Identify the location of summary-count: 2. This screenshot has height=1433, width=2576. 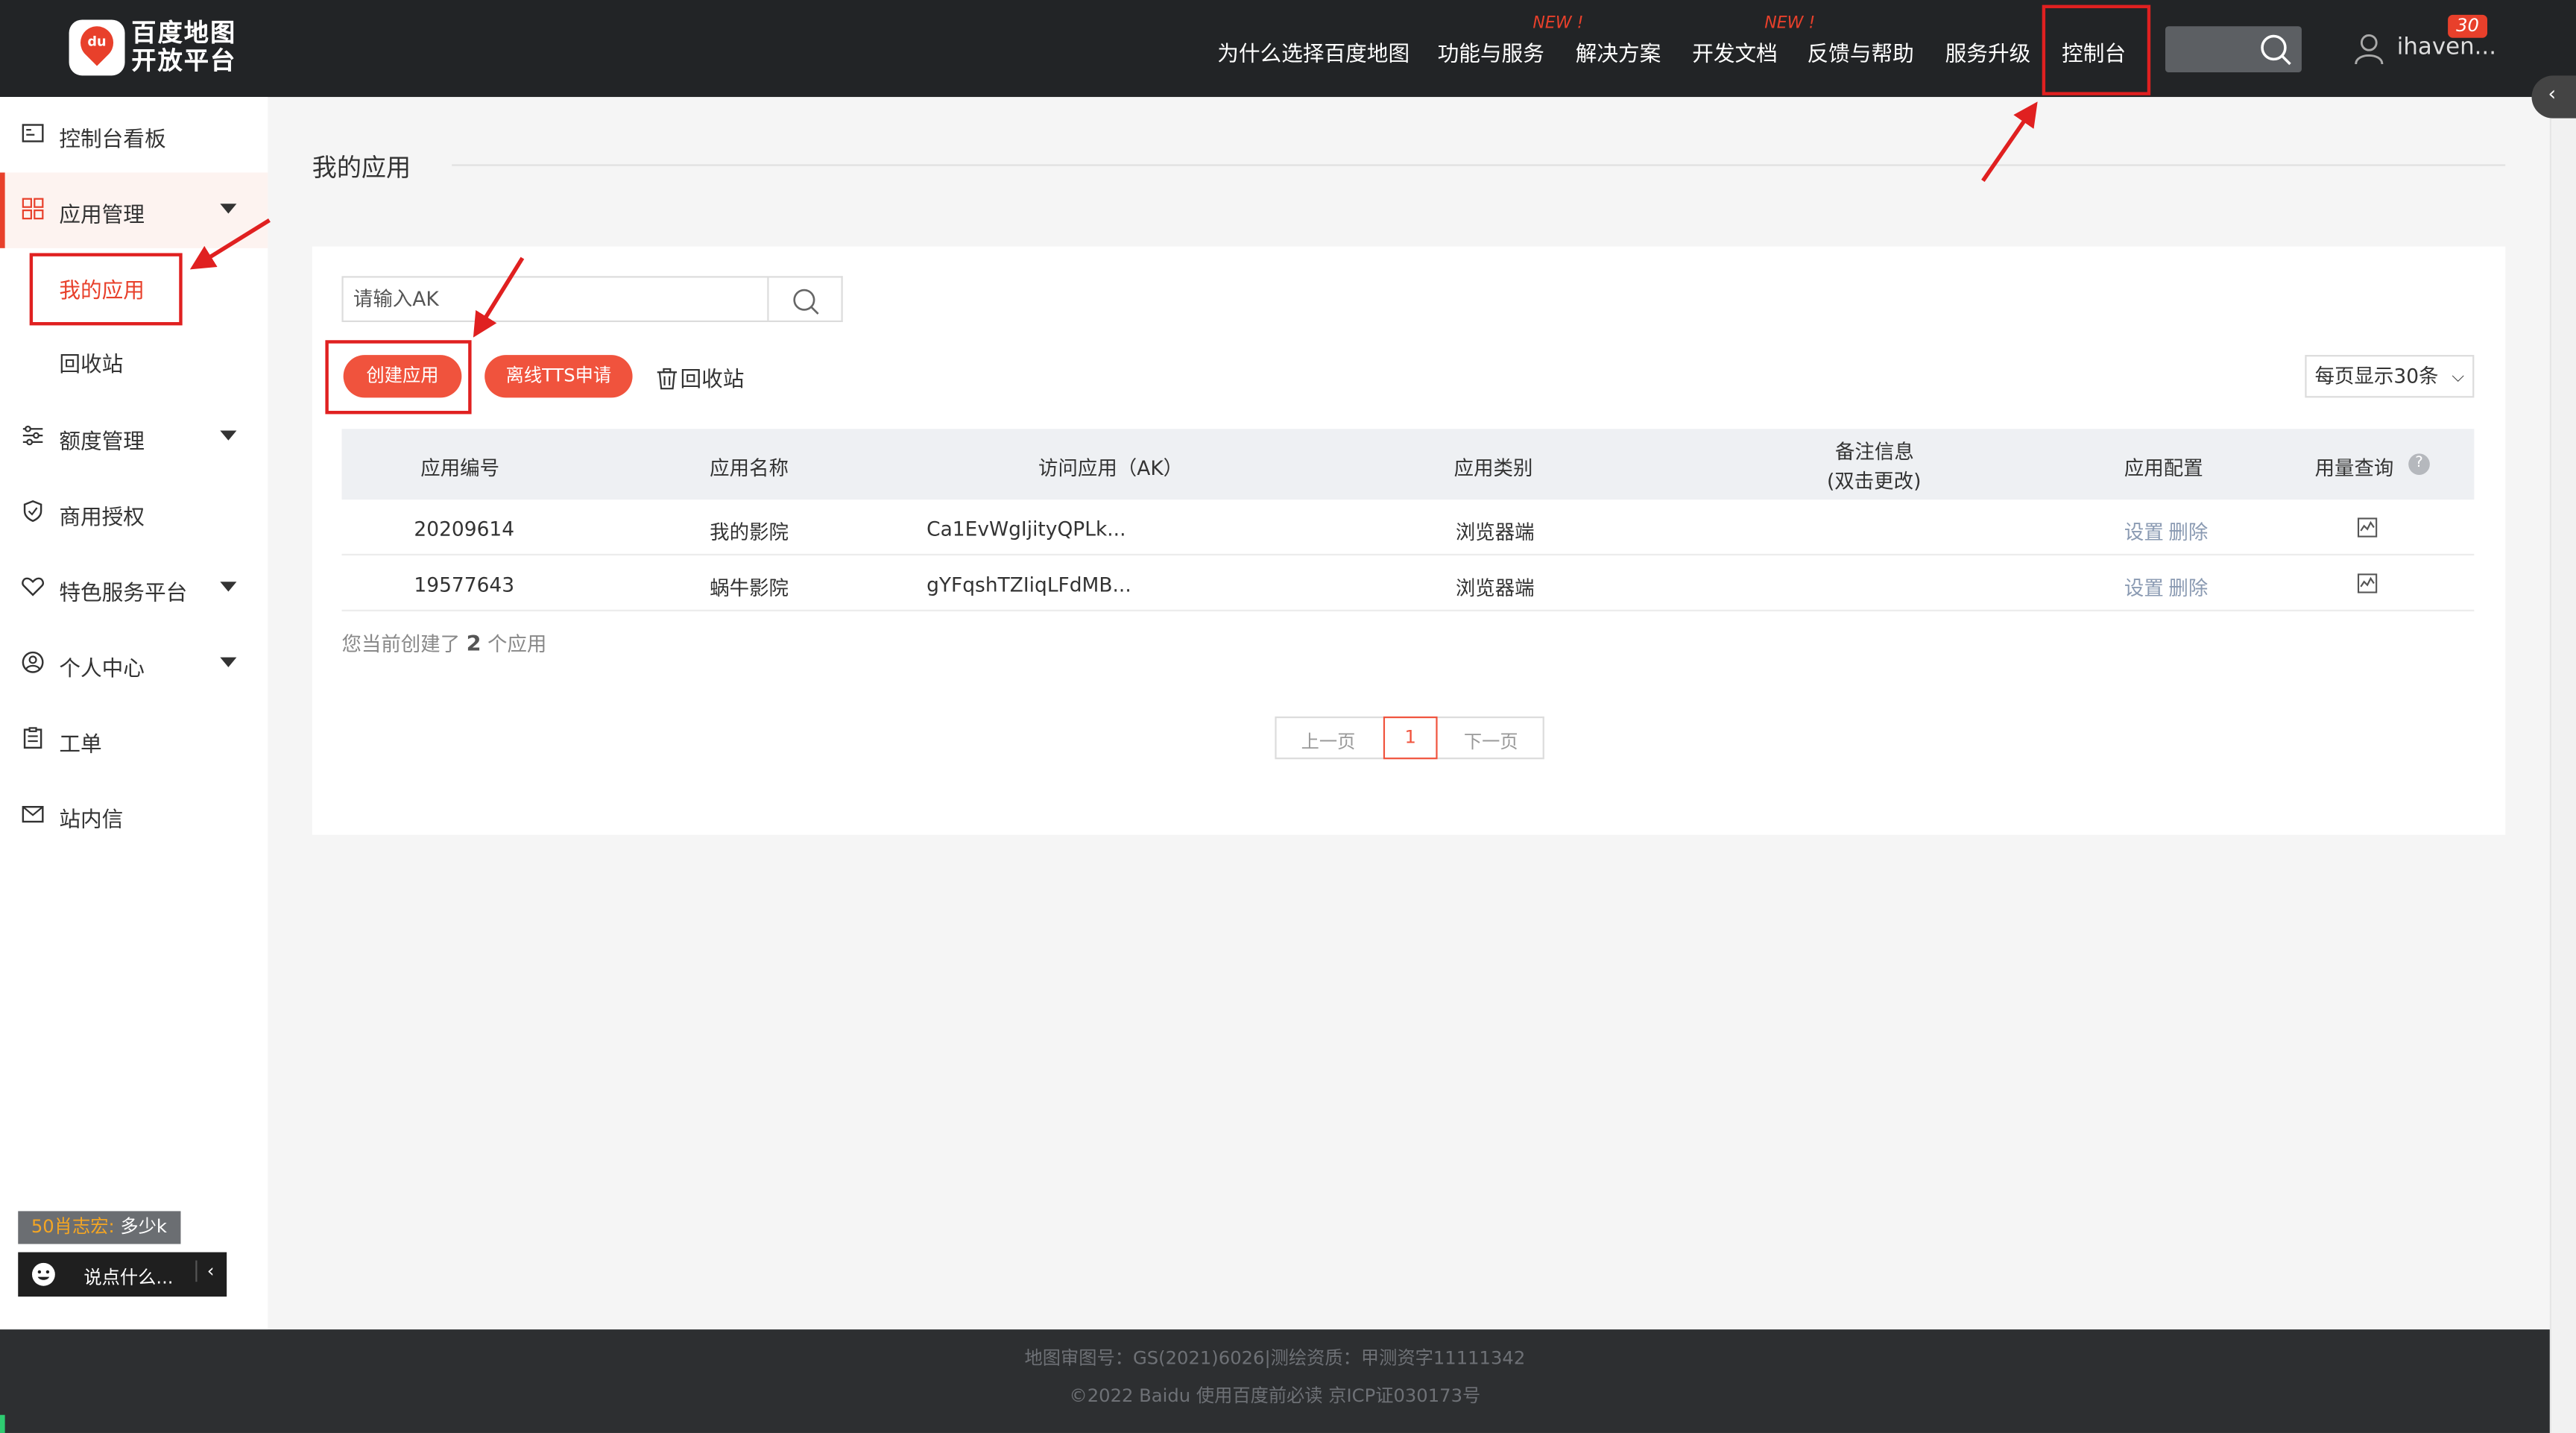
(474, 645).